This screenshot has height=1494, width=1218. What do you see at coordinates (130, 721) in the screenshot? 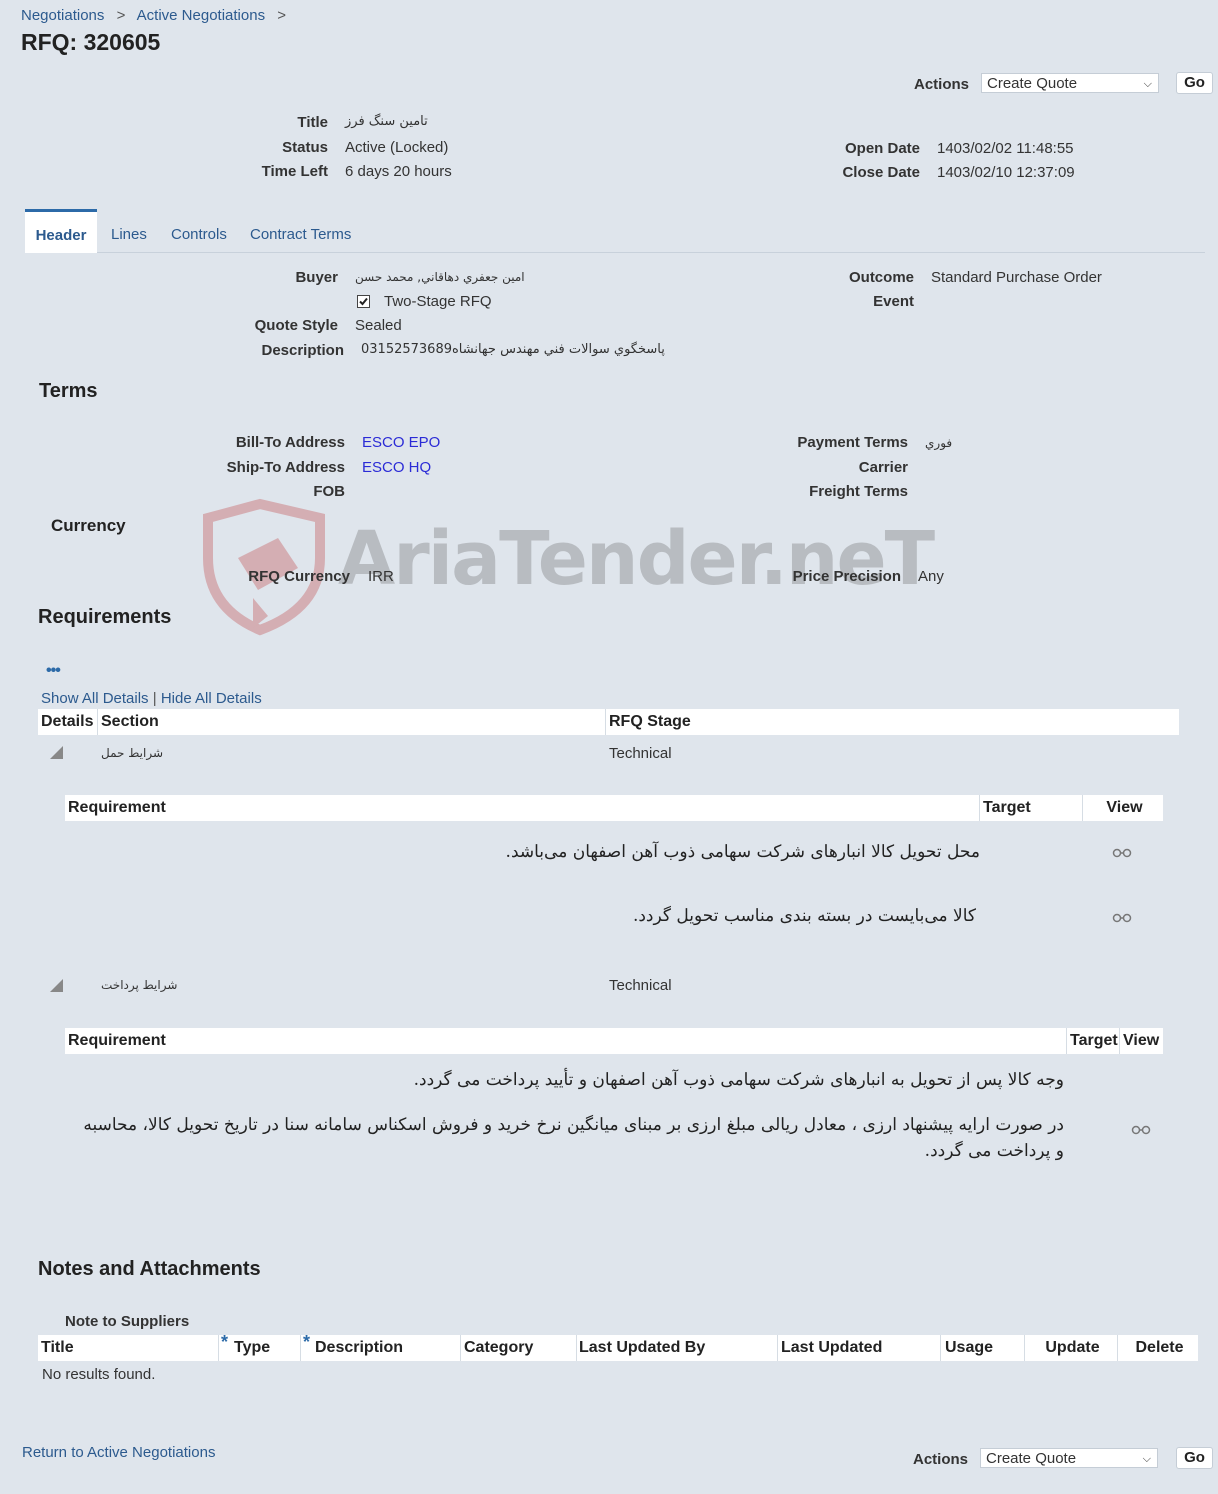
I see `col-section: Section` at bounding box center [130, 721].